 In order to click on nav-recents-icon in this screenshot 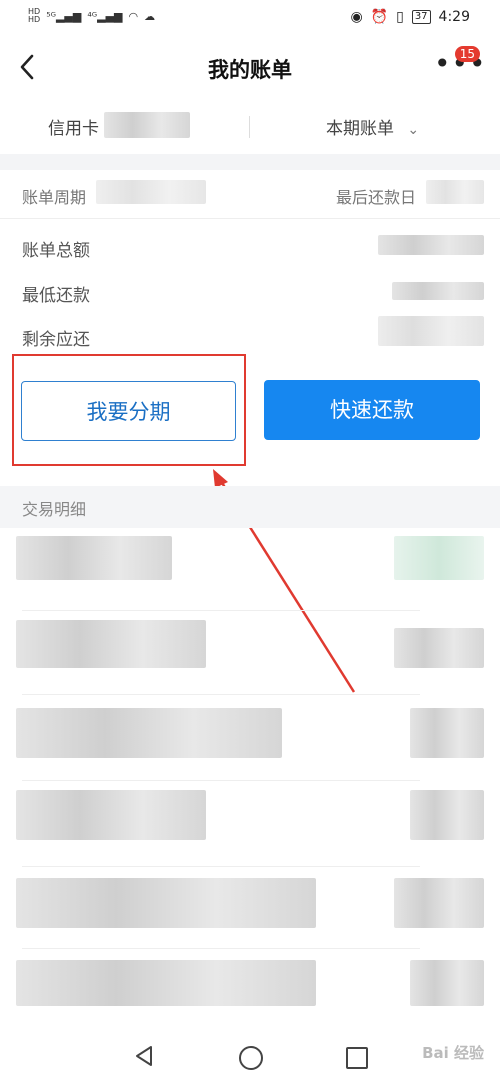, I will do `click(357, 1058)`.